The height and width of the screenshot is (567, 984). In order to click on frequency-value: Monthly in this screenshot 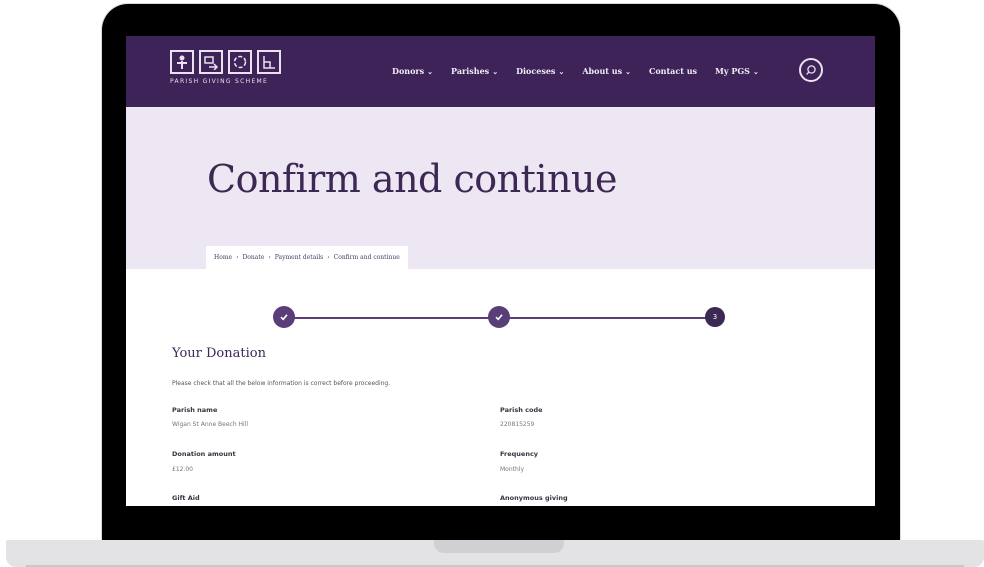, I will do `click(512, 469)`.